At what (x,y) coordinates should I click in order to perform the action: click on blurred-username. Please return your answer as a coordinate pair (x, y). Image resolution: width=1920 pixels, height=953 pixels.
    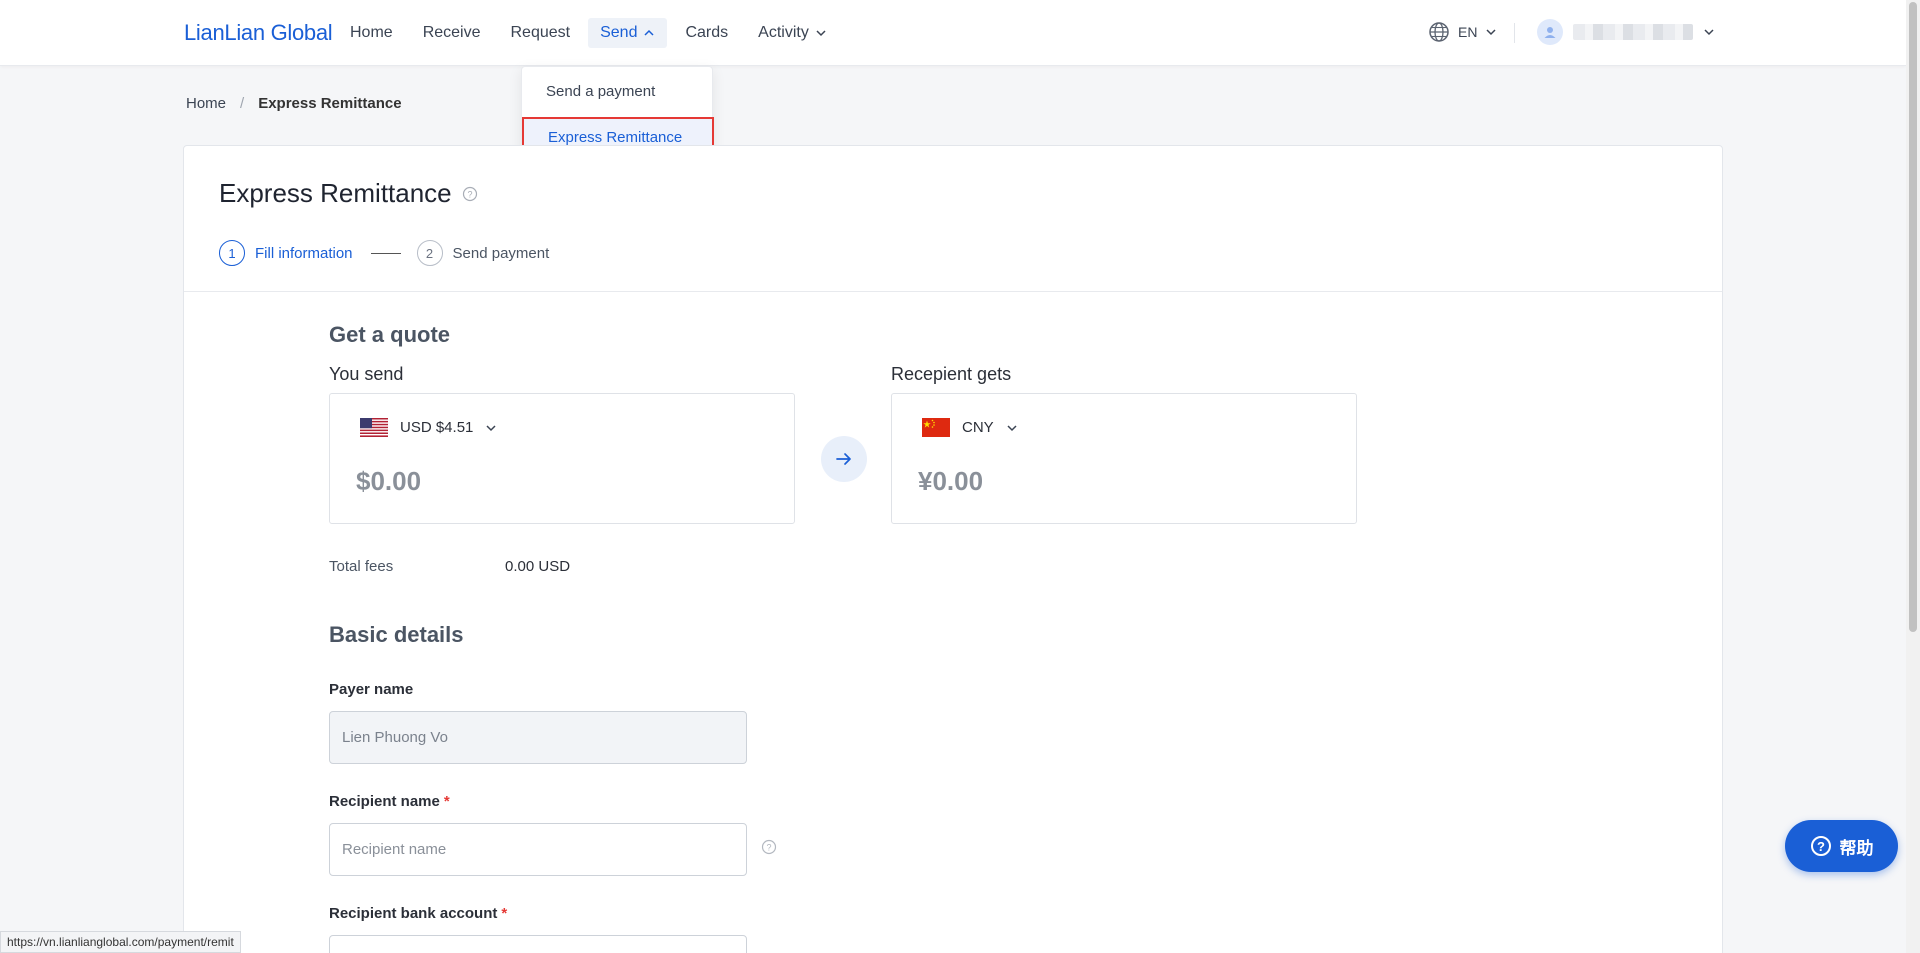
    Looking at the image, I should click on (1633, 32).